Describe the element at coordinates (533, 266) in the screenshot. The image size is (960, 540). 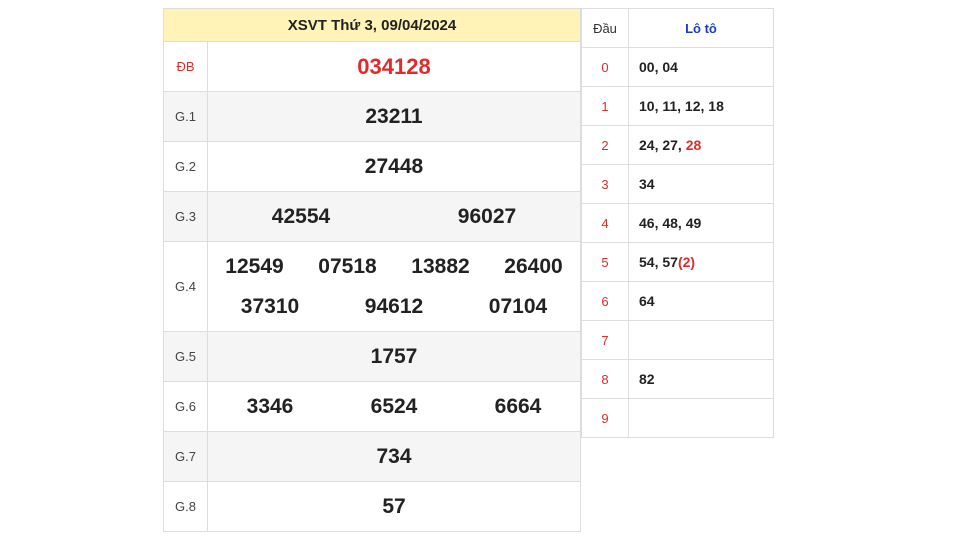
I see `prize-number: 26400` at that location.